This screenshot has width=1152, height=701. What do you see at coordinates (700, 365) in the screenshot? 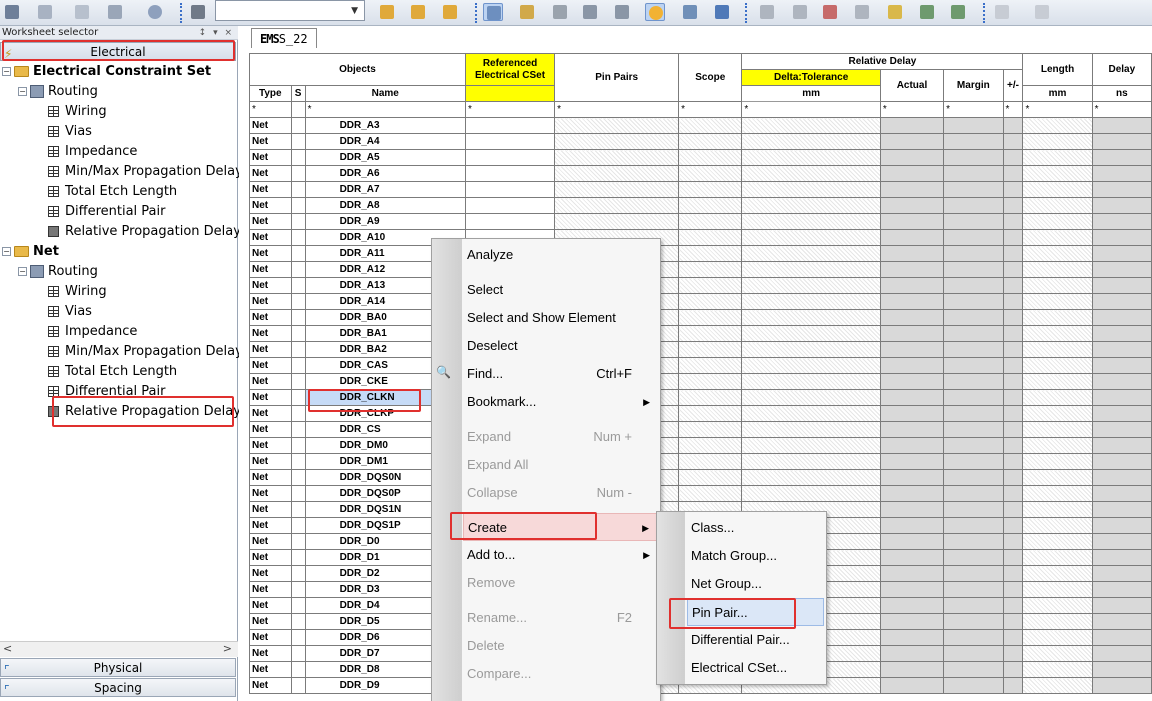
I see `table-row: Net DDR_CAS` at bounding box center [700, 365].